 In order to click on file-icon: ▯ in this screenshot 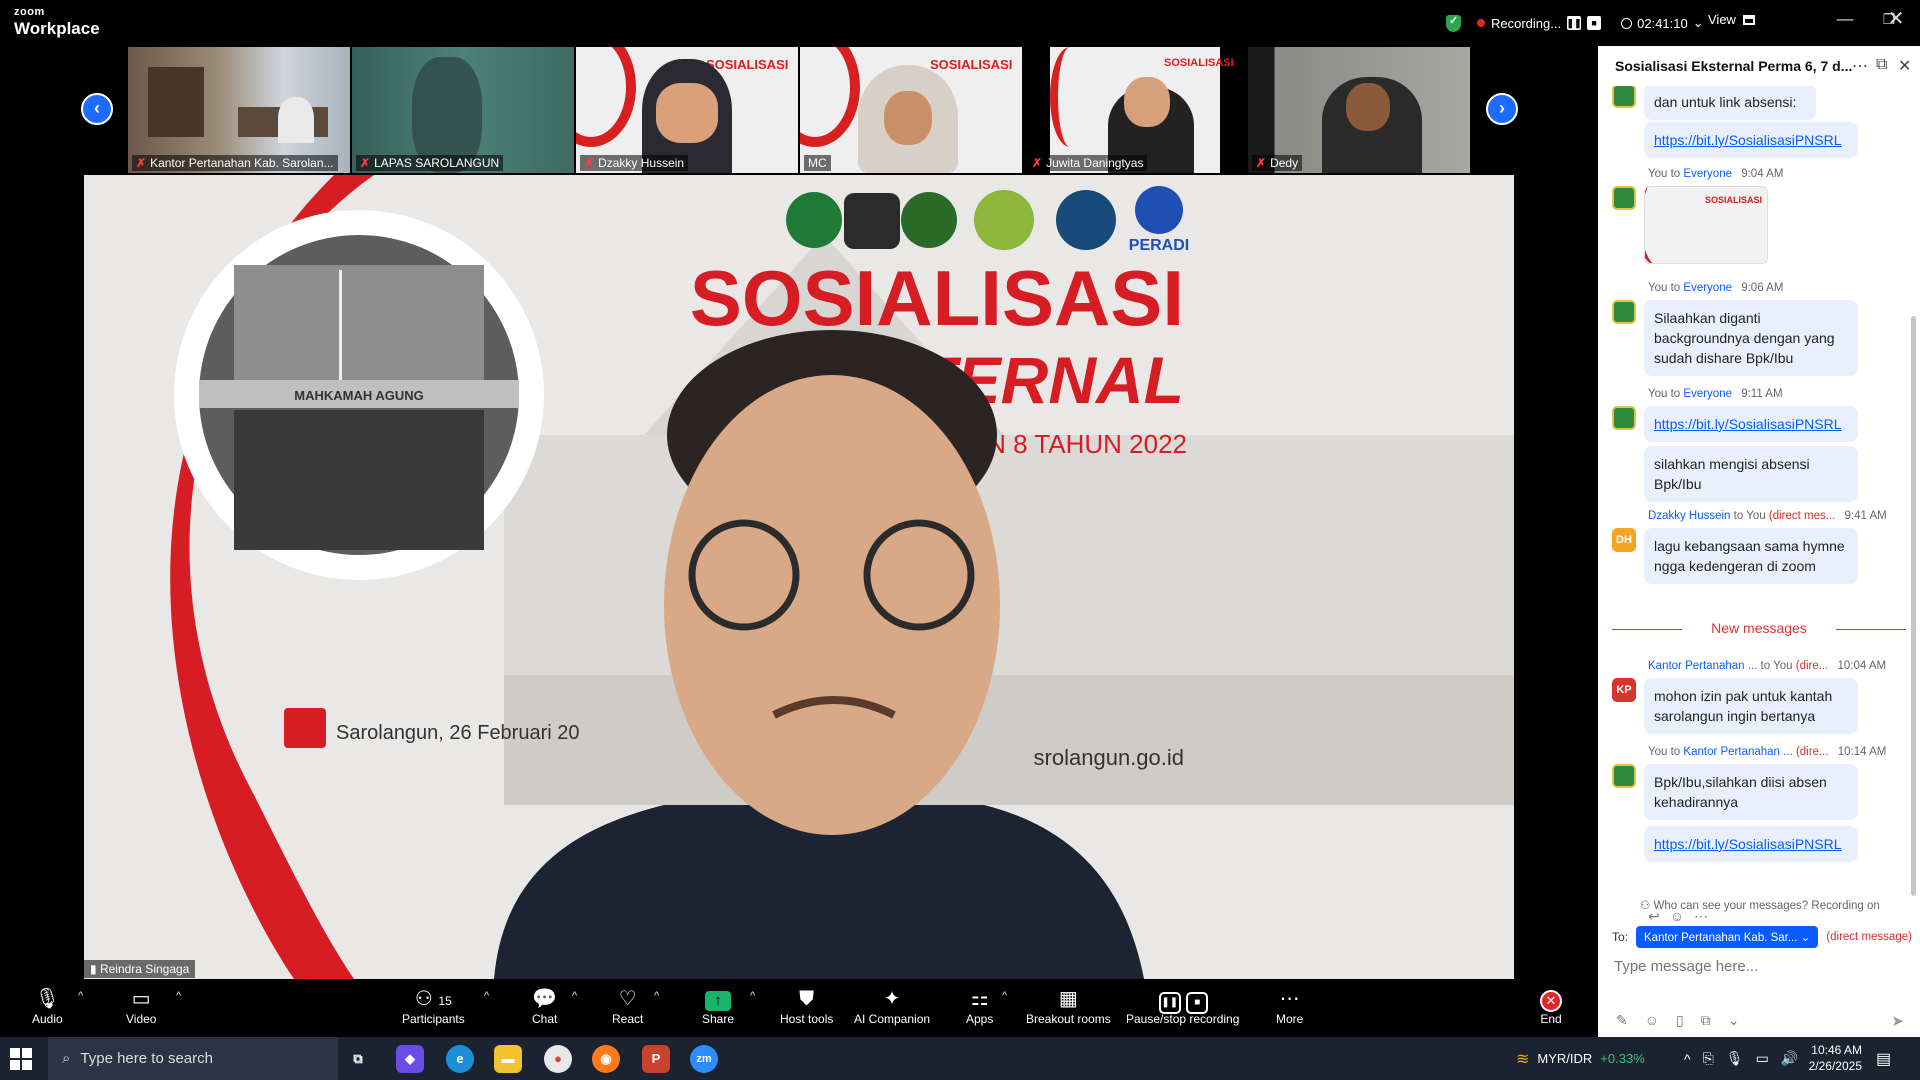, I will do `click(1680, 1020)`.